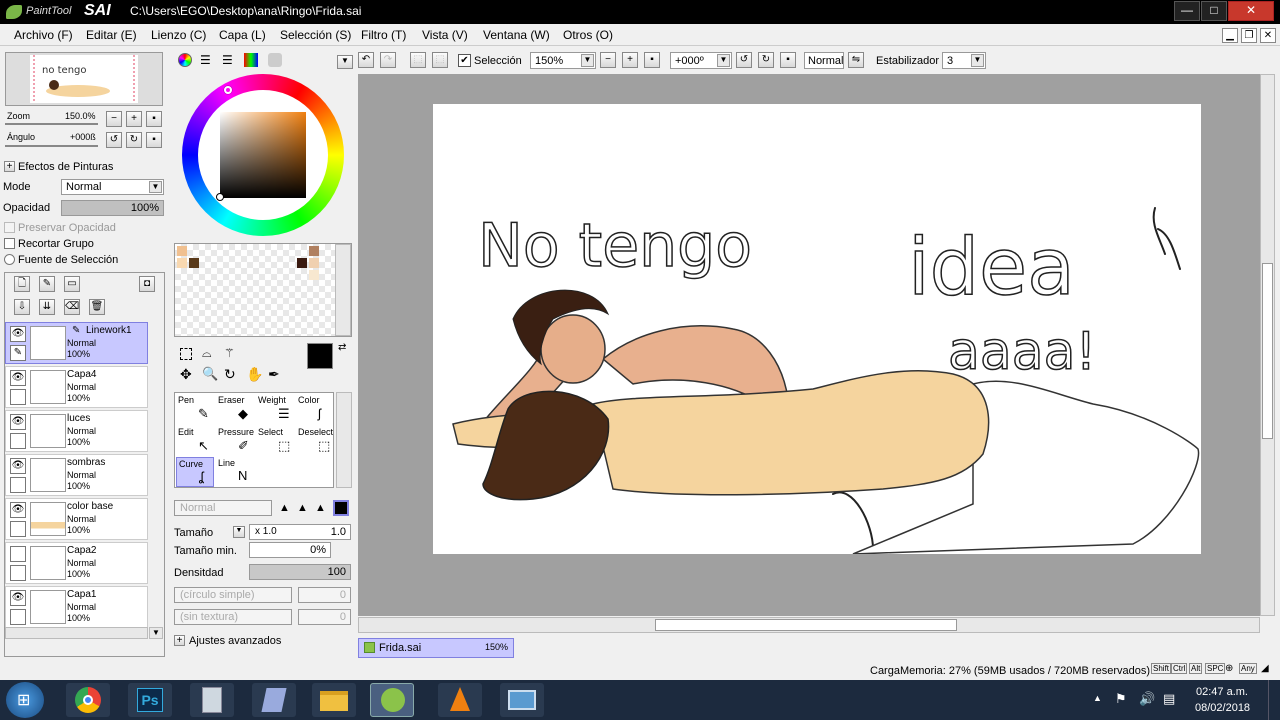 Image resolution: width=1280 pixels, height=720 pixels. Describe the element at coordinates (418, 60) in the screenshot. I see `deselect-all-icon: ⬚` at that location.